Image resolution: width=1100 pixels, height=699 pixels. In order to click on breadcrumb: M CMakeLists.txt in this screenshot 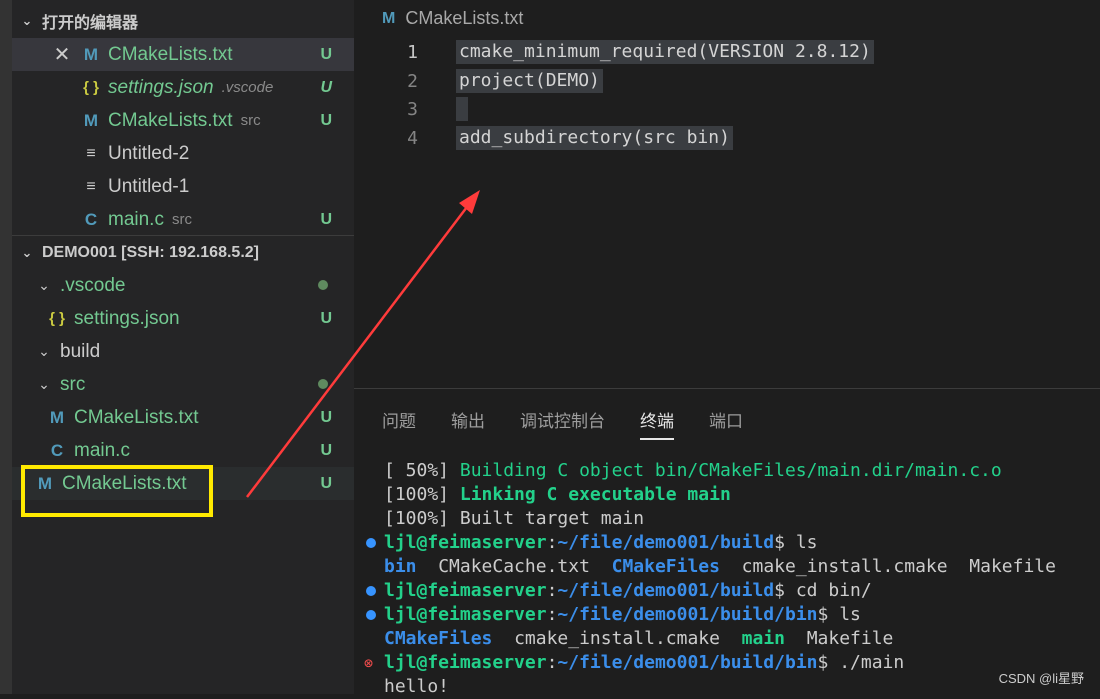, I will do `click(452, 18)`.